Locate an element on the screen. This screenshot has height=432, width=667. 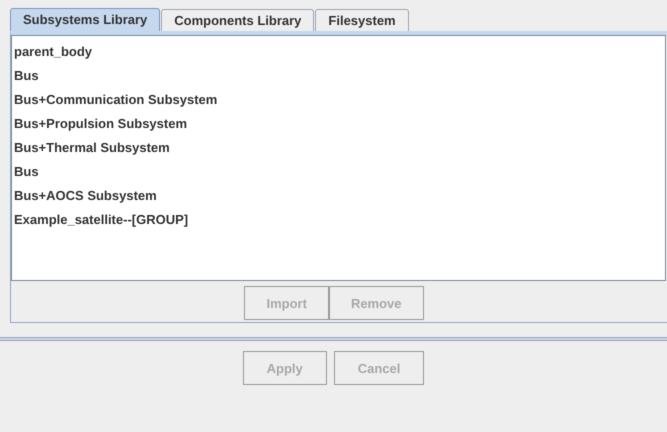
list-item: Bus+Thermal Subsystem is located at coordinates (338, 148).